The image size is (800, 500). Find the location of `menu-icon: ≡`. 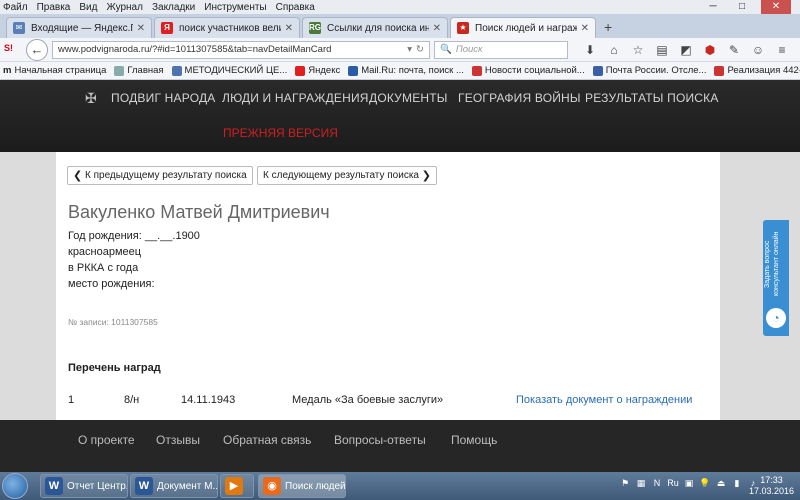

menu-icon: ≡ is located at coordinates (782, 50).